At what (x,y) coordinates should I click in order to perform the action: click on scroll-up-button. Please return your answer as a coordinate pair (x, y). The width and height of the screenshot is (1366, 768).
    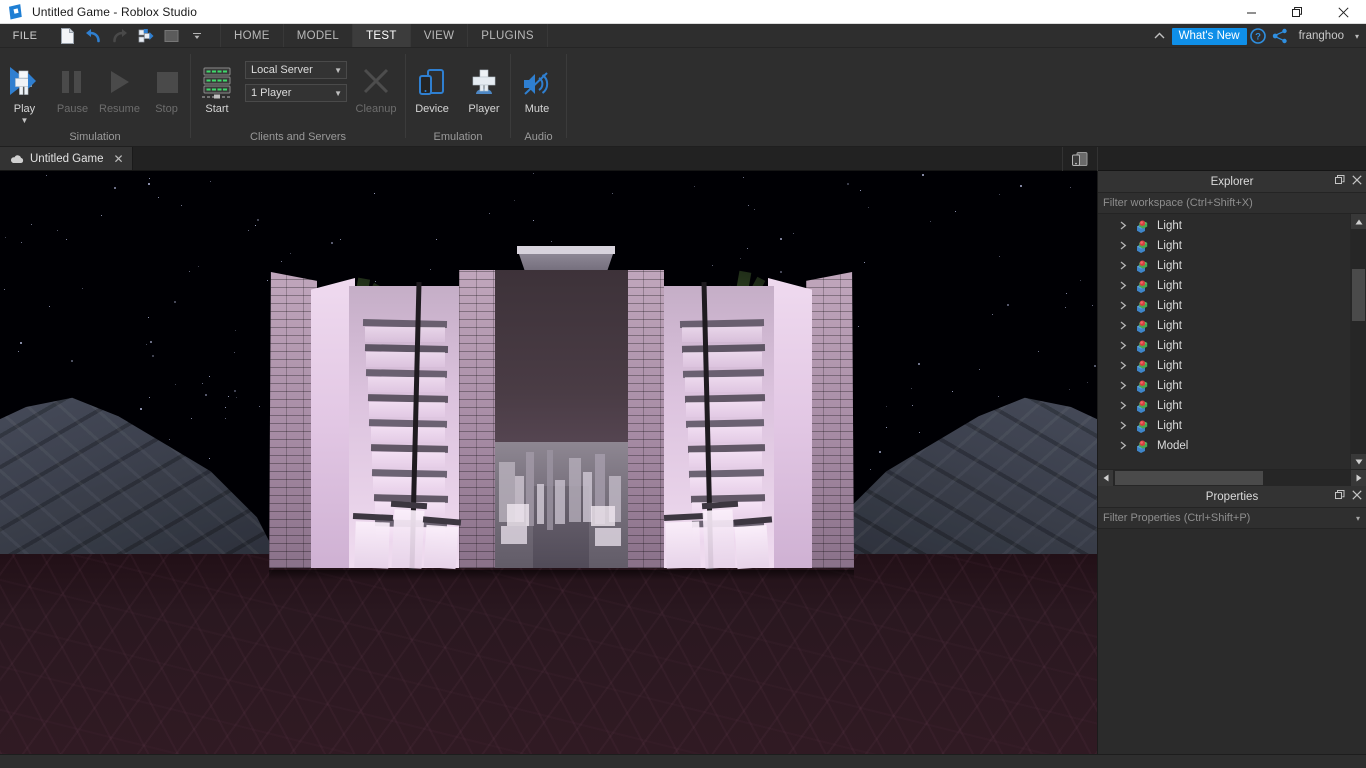
    Looking at the image, I should click on (1358, 221).